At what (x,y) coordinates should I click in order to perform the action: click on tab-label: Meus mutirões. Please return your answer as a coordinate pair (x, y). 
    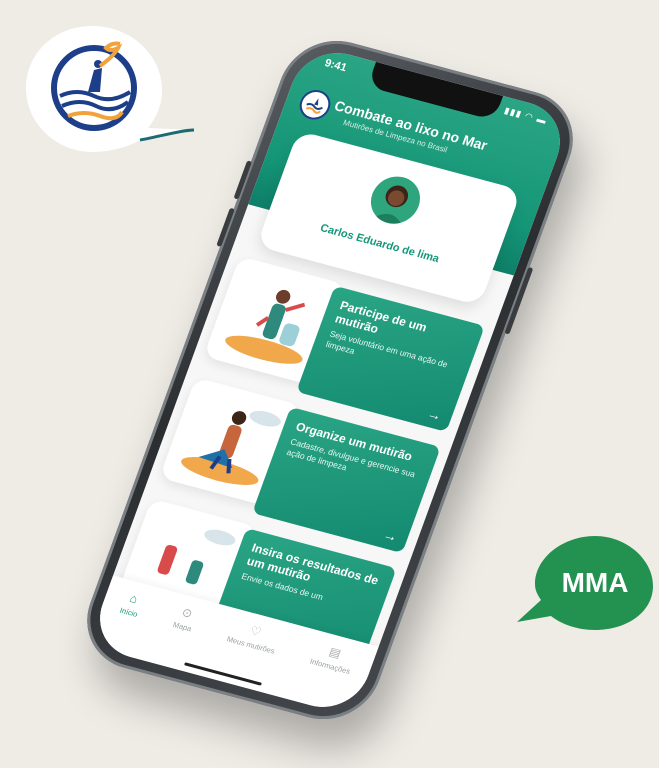
    Looking at the image, I should click on (250, 645).